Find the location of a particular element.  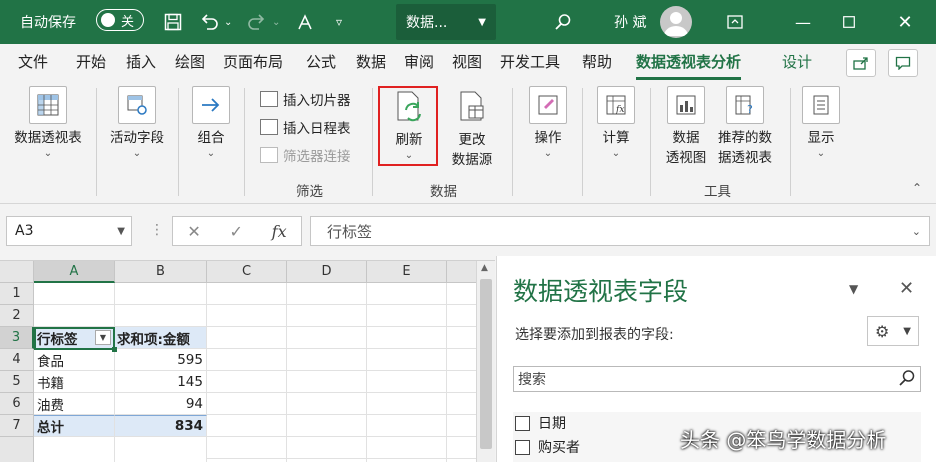

pivot-row-value: 595 is located at coordinates (161, 360).